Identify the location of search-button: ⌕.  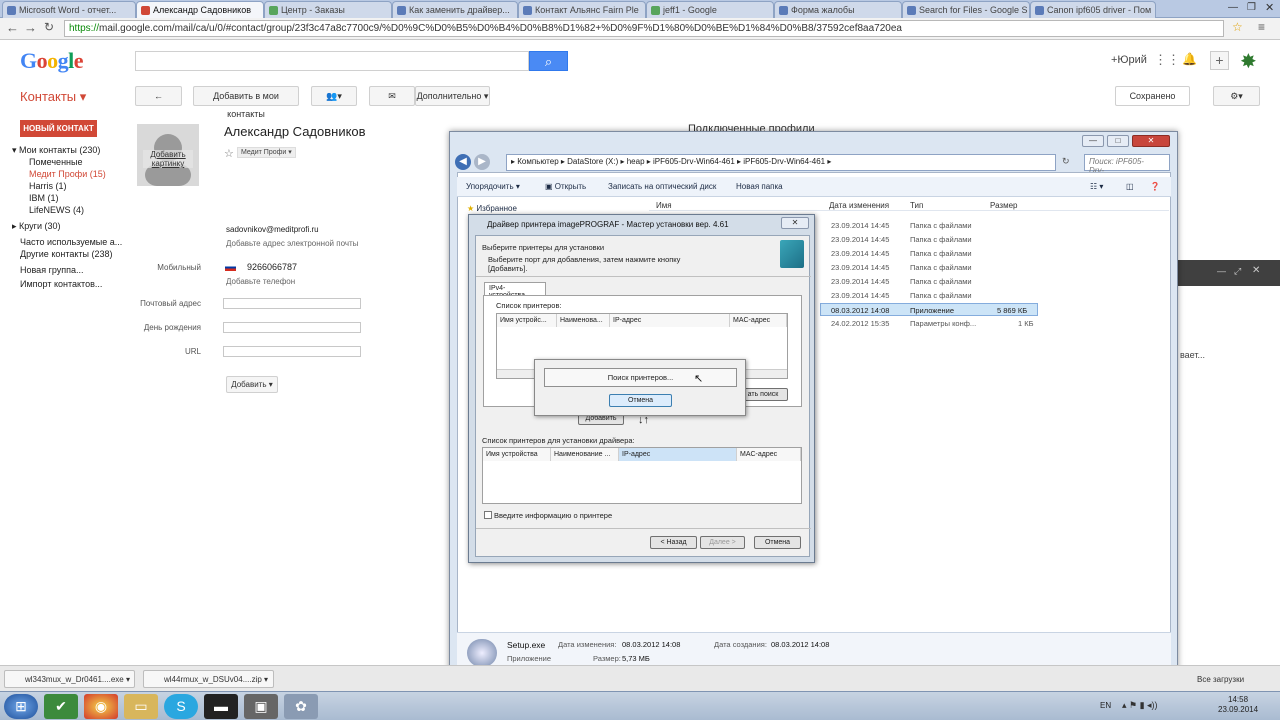
(548, 61).